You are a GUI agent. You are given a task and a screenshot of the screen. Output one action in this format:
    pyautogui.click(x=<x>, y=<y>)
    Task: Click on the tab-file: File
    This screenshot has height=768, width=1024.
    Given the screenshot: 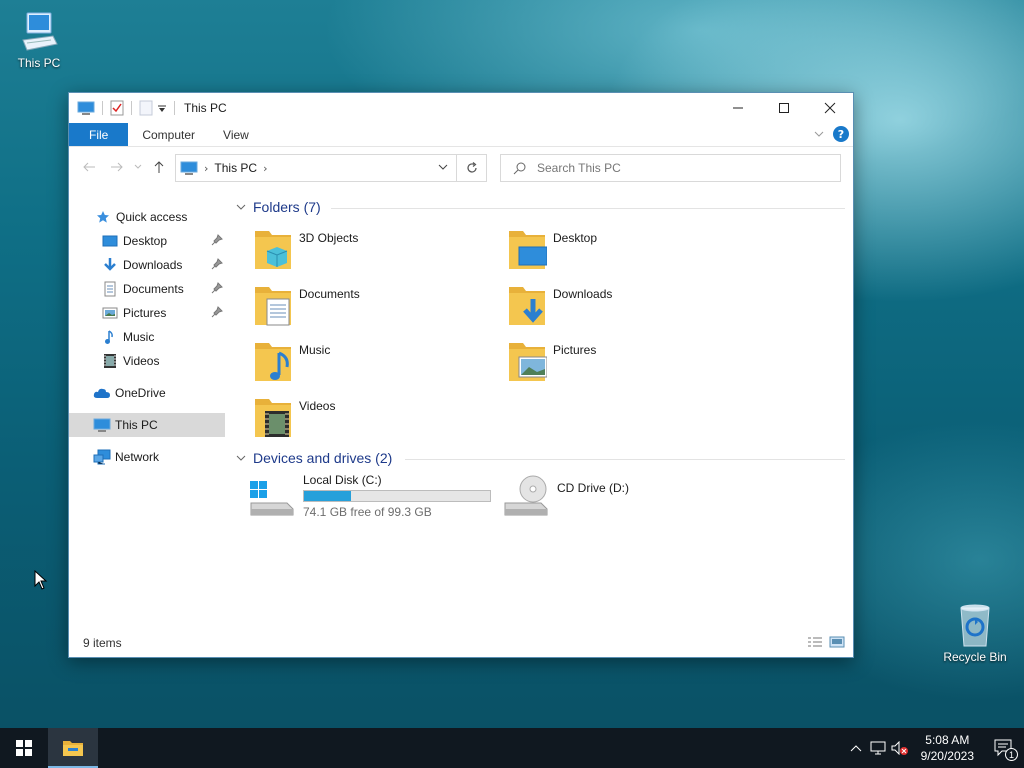 What is the action you would take?
    pyautogui.click(x=99, y=134)
    